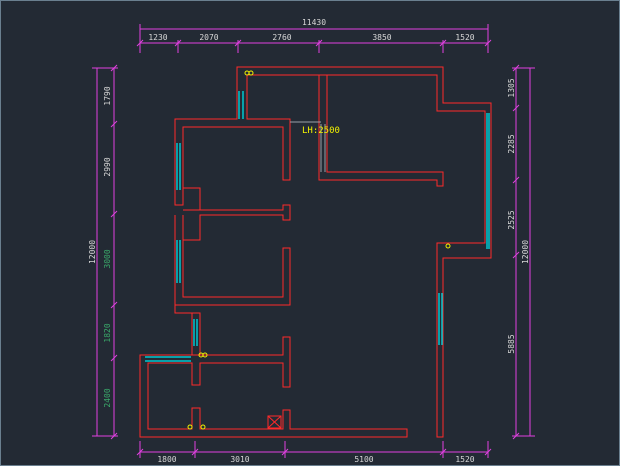  Describe the element at coordinates (281, 37) in the screenshot. I see `top-dim-seg-3: 2760` at that location.